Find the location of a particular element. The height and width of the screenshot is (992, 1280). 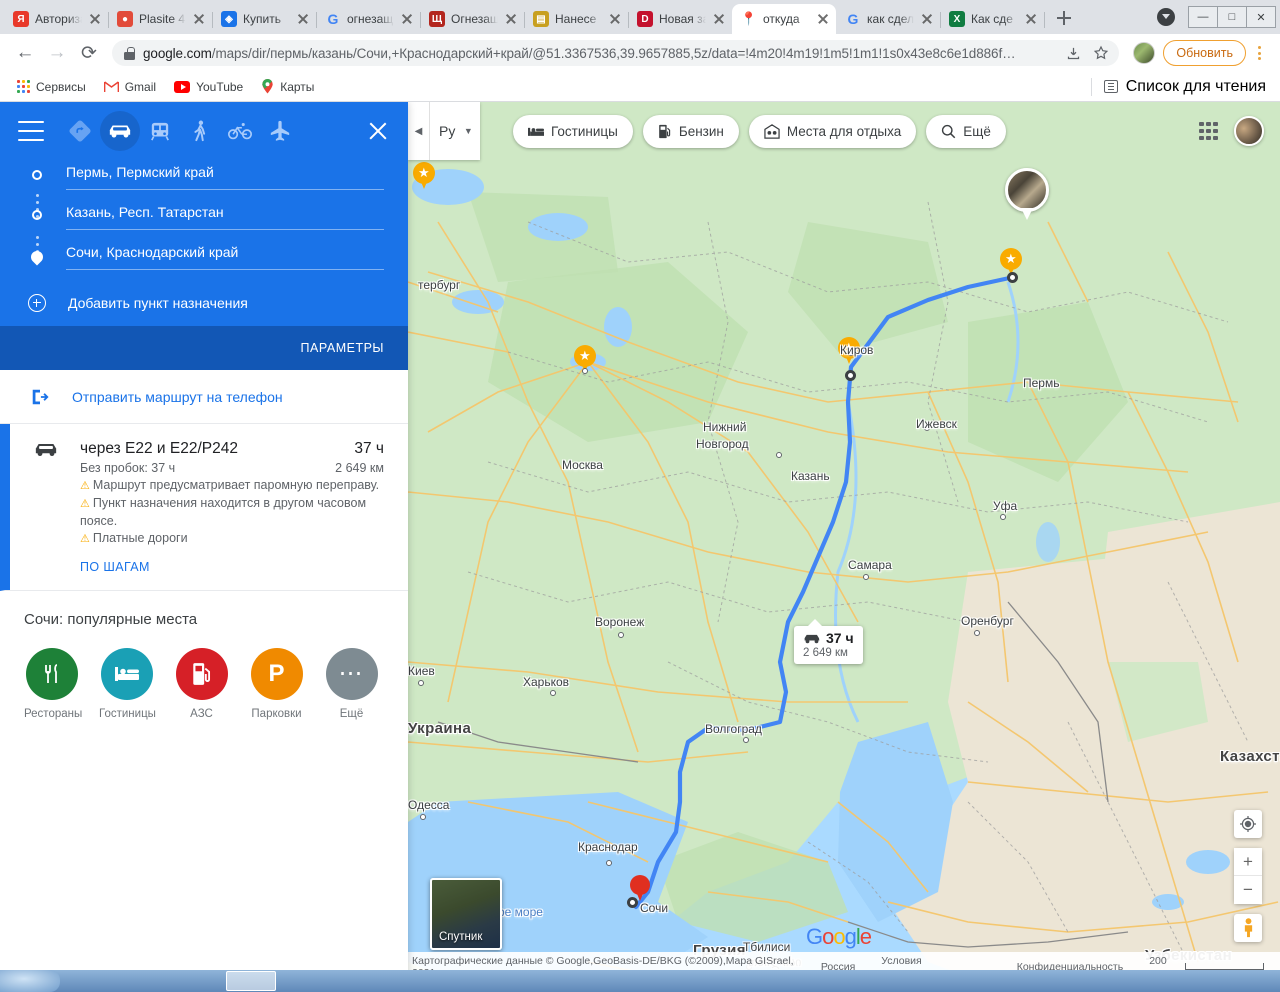

route-duration: 37 ч is located at coordinates (369, 448).